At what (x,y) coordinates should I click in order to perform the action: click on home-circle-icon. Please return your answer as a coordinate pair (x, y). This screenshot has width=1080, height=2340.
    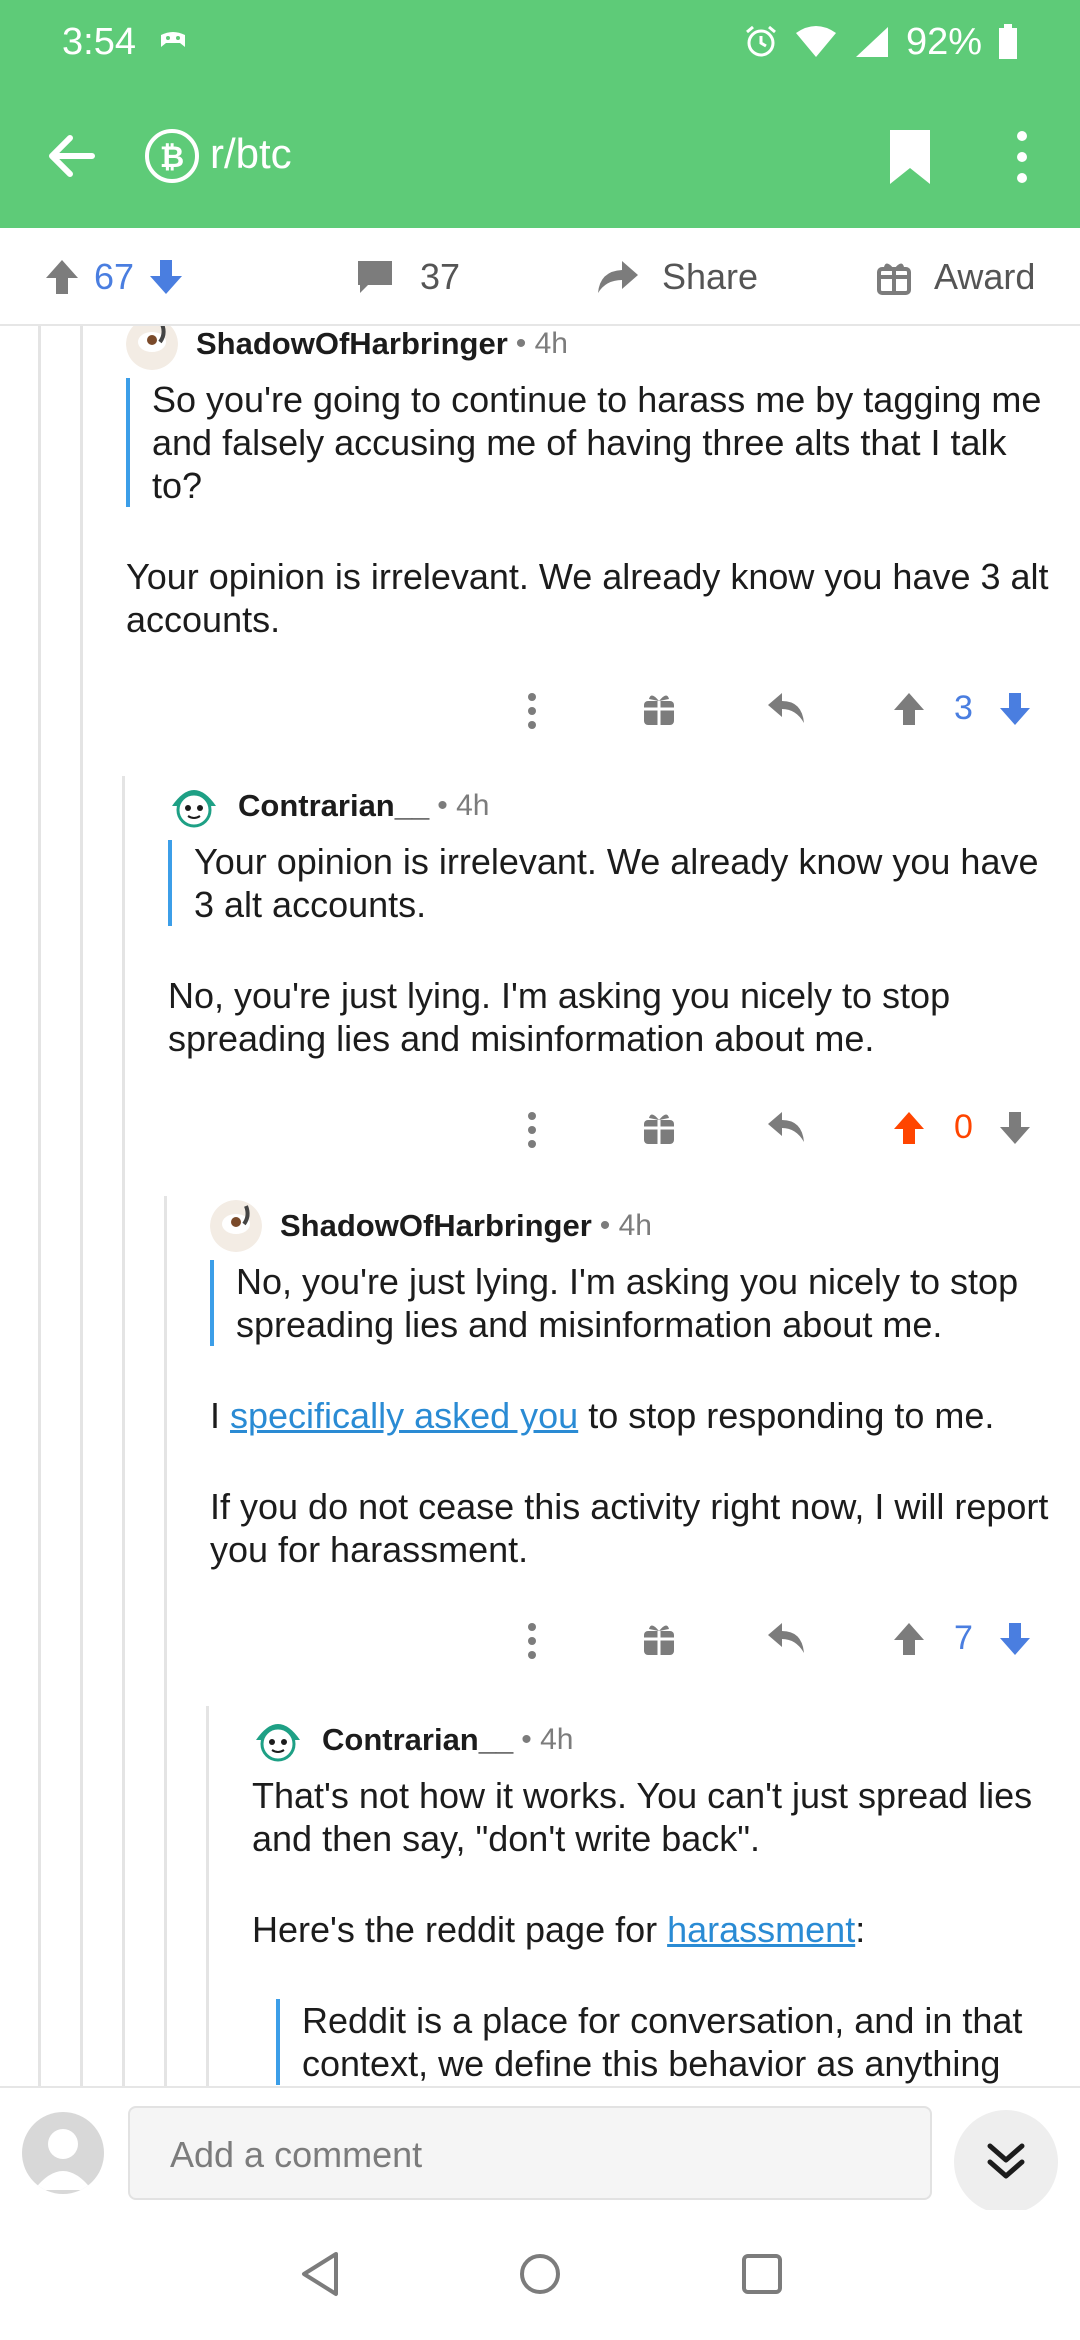
    Looking at the image, I should click on (540, 2274).